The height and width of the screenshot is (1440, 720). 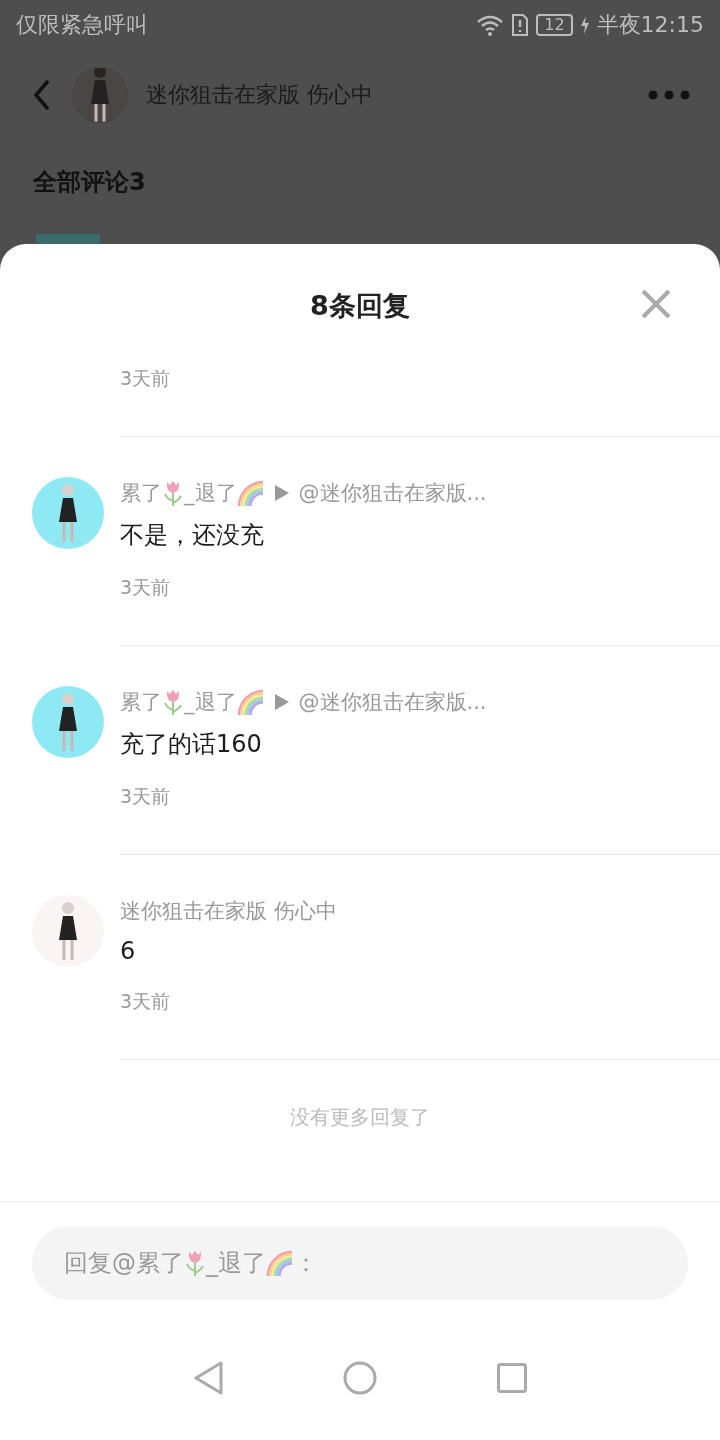 What do you see at coordinates (512, 1378) in the screenshot?
I see `recents-icon` at bounding box center [512, 1378].